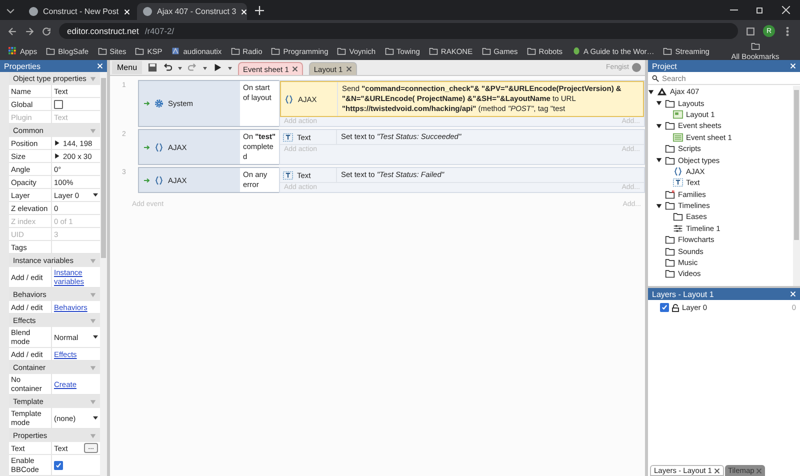  Describe the element at coordinates (683, 294) in the screenshot. I see `panel-title: Layers - Layout 1` at that location.